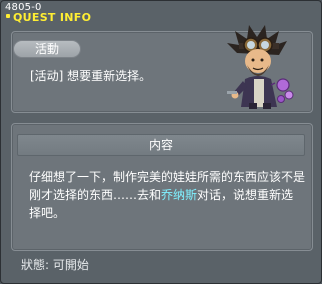 The height and width of the screenshot is (284, 322). Describe the element at coordinates (179, 195) in the screenshot. I see `npc-name-link: 乔纳斯` at that location.